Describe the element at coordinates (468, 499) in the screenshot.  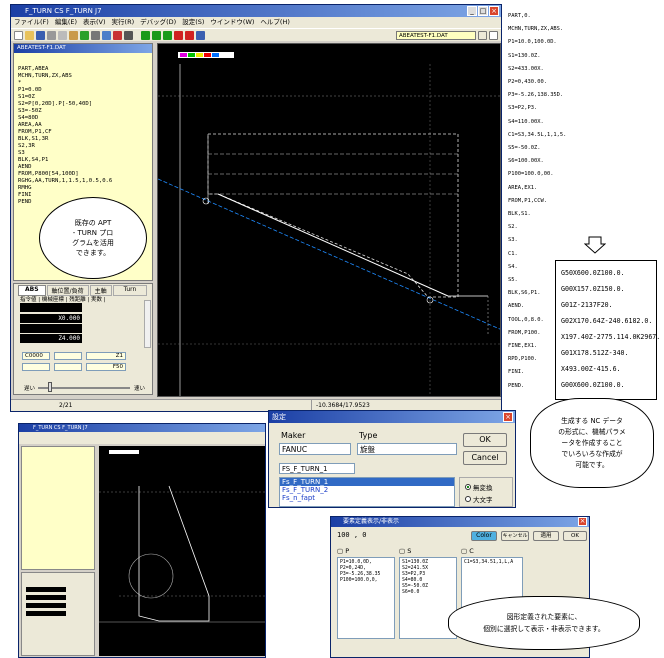
I see `radio-unchecked-icon` at that location.